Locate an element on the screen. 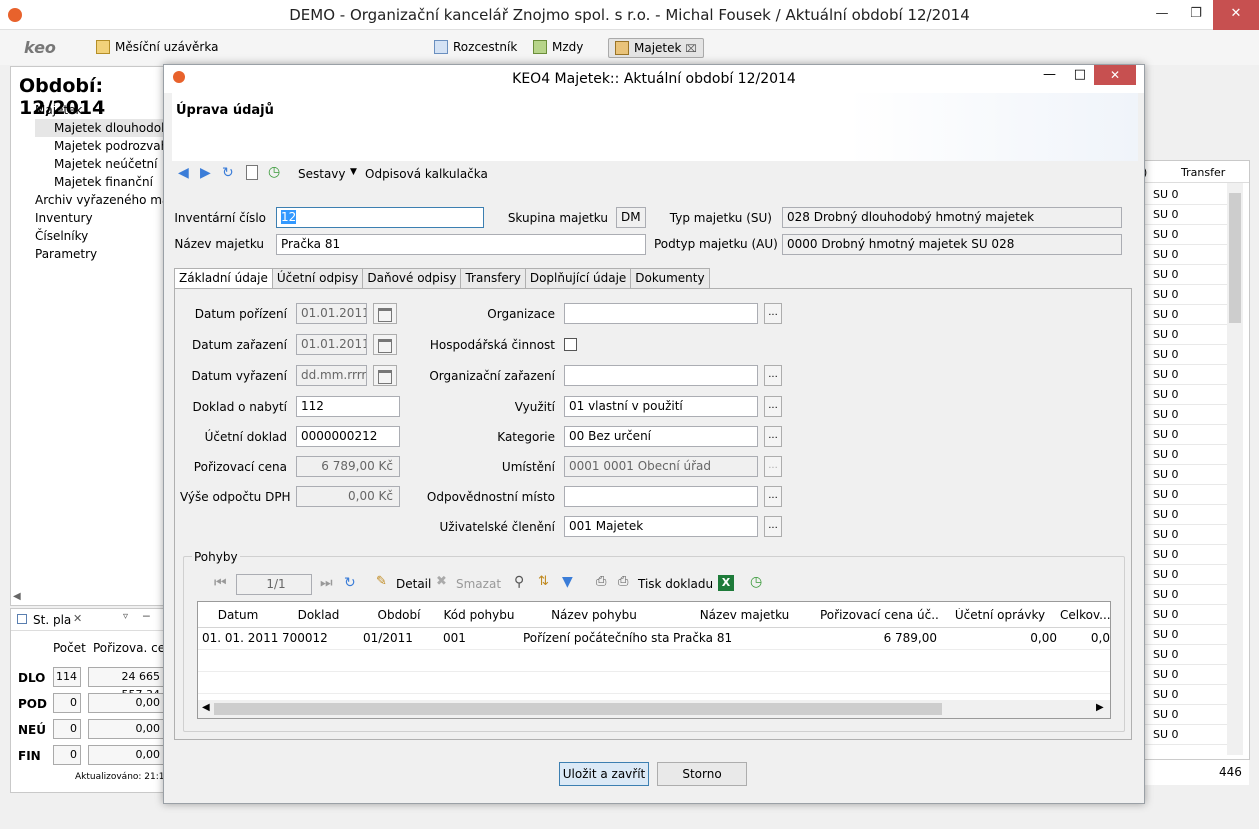  print-doc-icon: ⎙ is located at coordinates (623, 581).